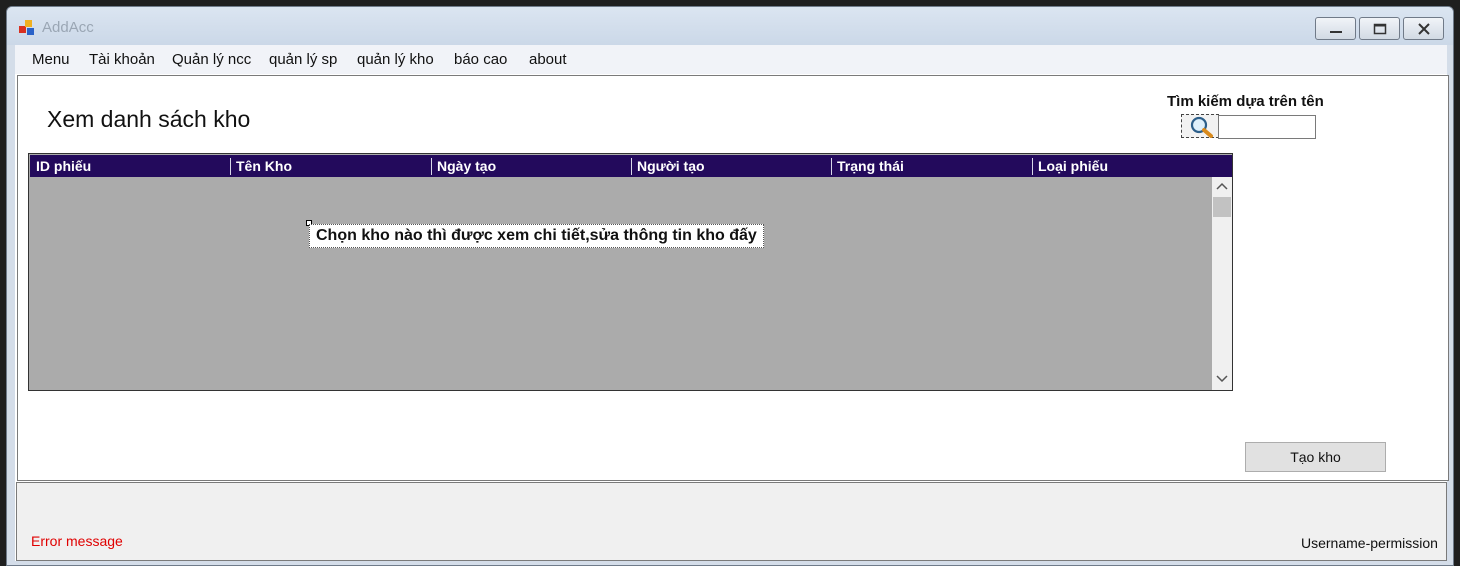 This screenshot has height=566, width=1460. I want to click on column-header-created-date: Ngày tạo, so click(466, 166).